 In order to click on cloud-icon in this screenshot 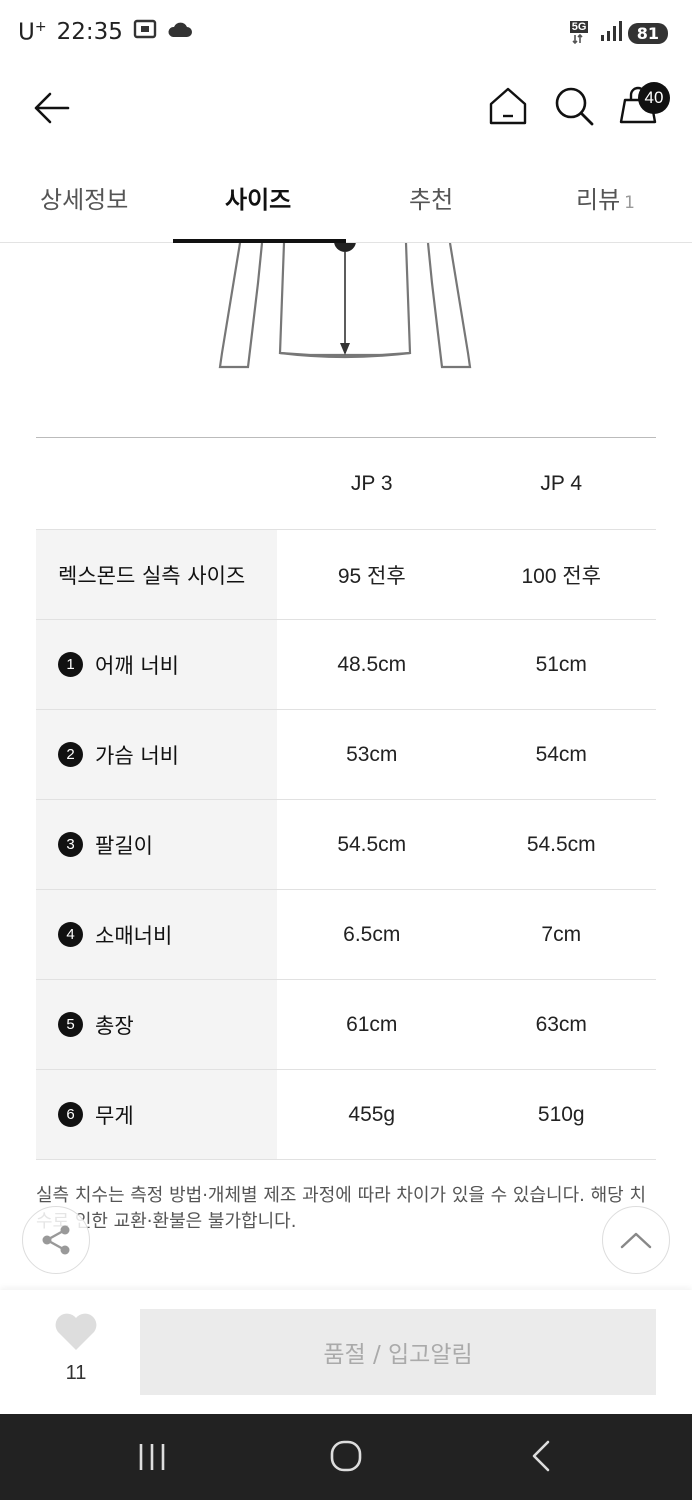, I will do `click(180, 32)`.